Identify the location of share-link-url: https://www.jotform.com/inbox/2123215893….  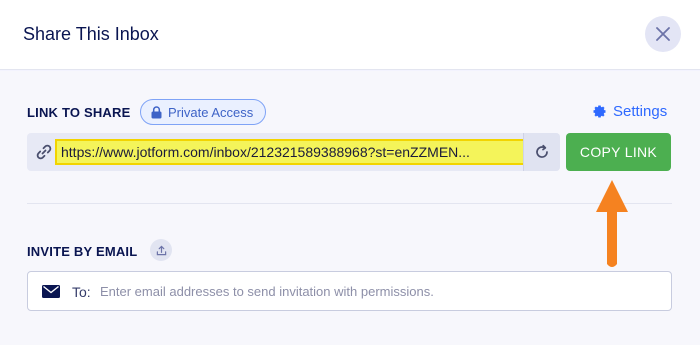
(298, 152).